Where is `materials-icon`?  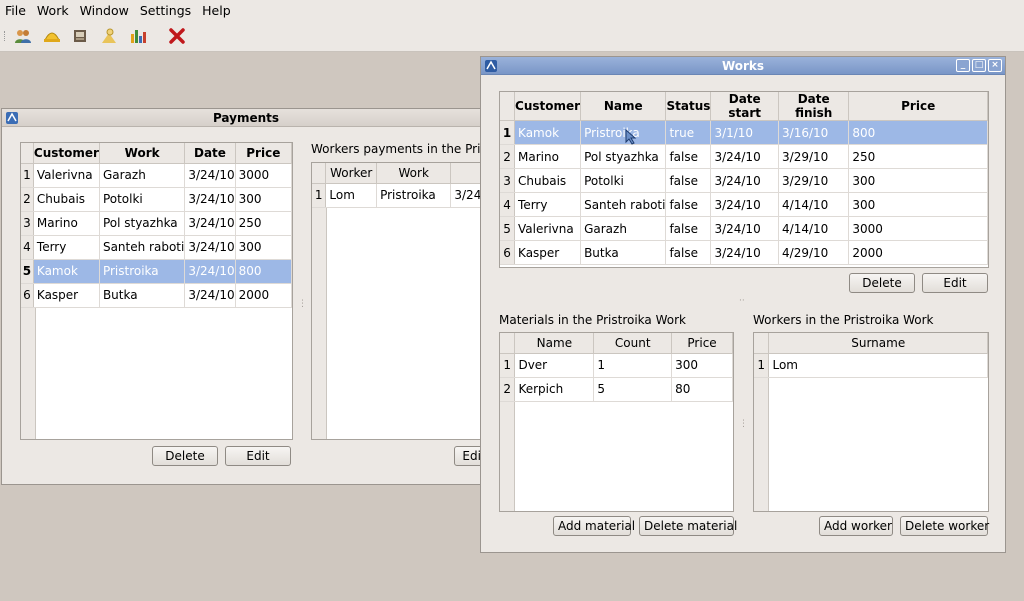
materials-icon is located at coordinates (80, 36).